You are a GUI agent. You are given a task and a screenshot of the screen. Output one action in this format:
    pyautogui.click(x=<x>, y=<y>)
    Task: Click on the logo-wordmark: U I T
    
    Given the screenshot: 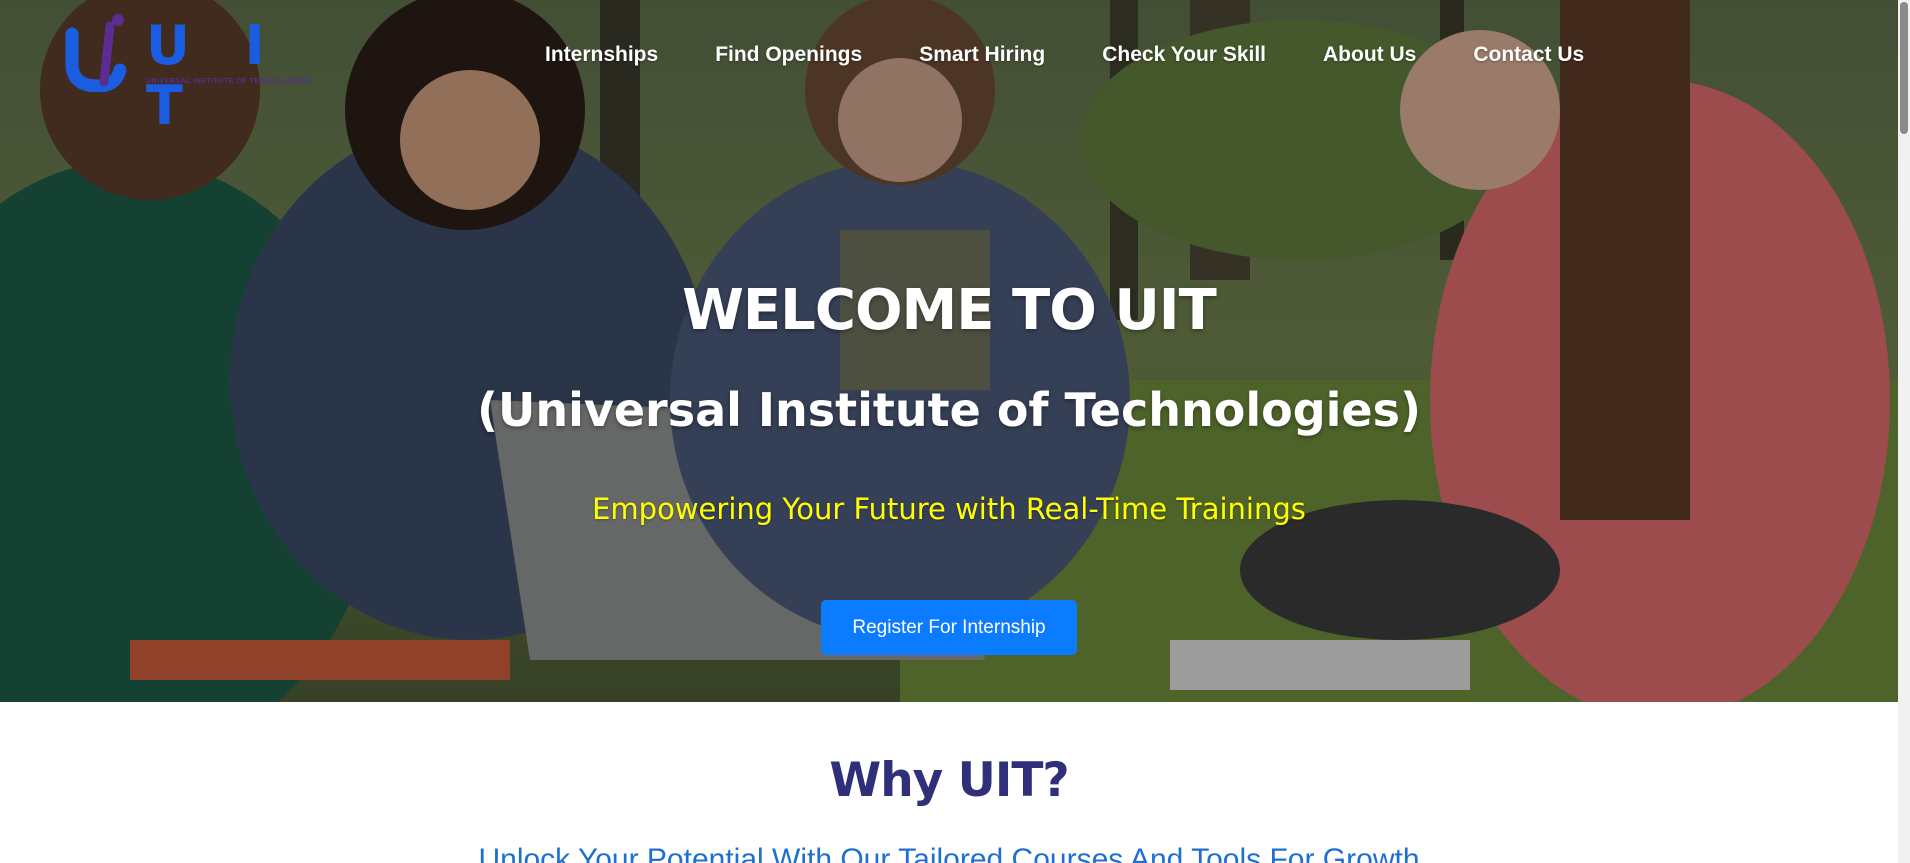 What is the action you would take?
    pyautogui.click(x=214, y=75)
    